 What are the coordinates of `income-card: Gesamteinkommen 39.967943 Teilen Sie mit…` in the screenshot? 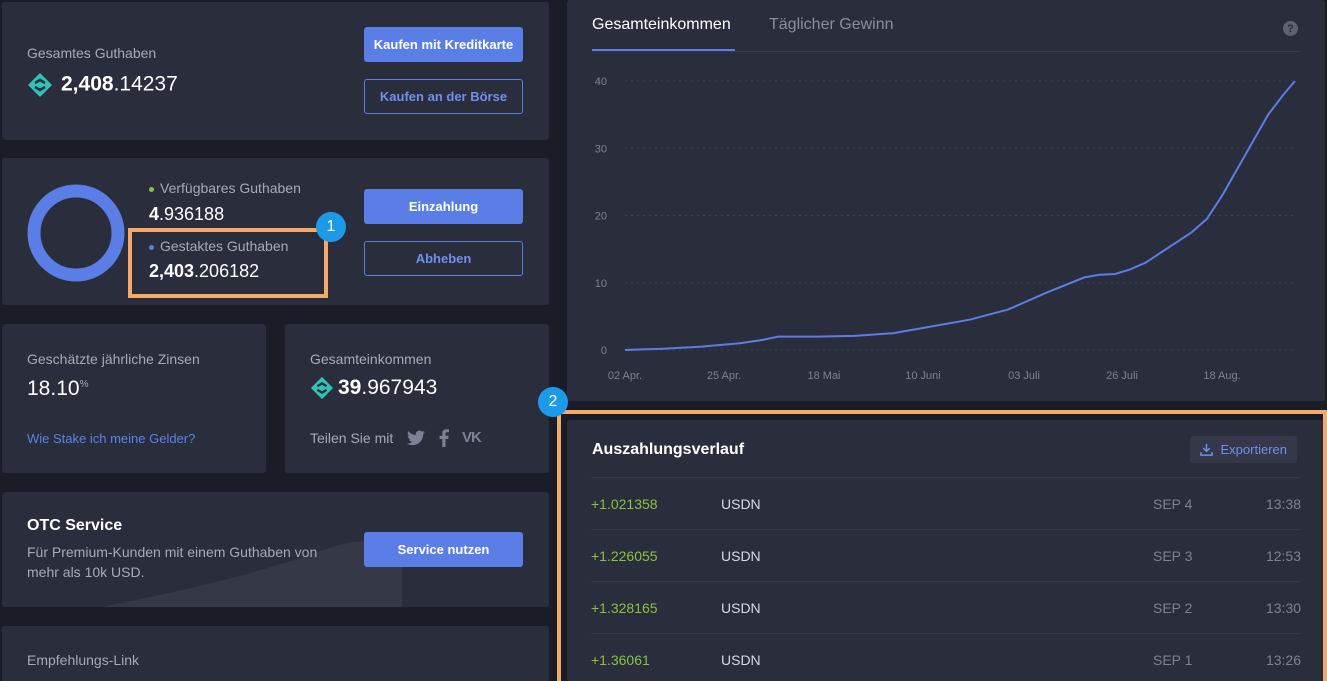 It's located at (417, 398).